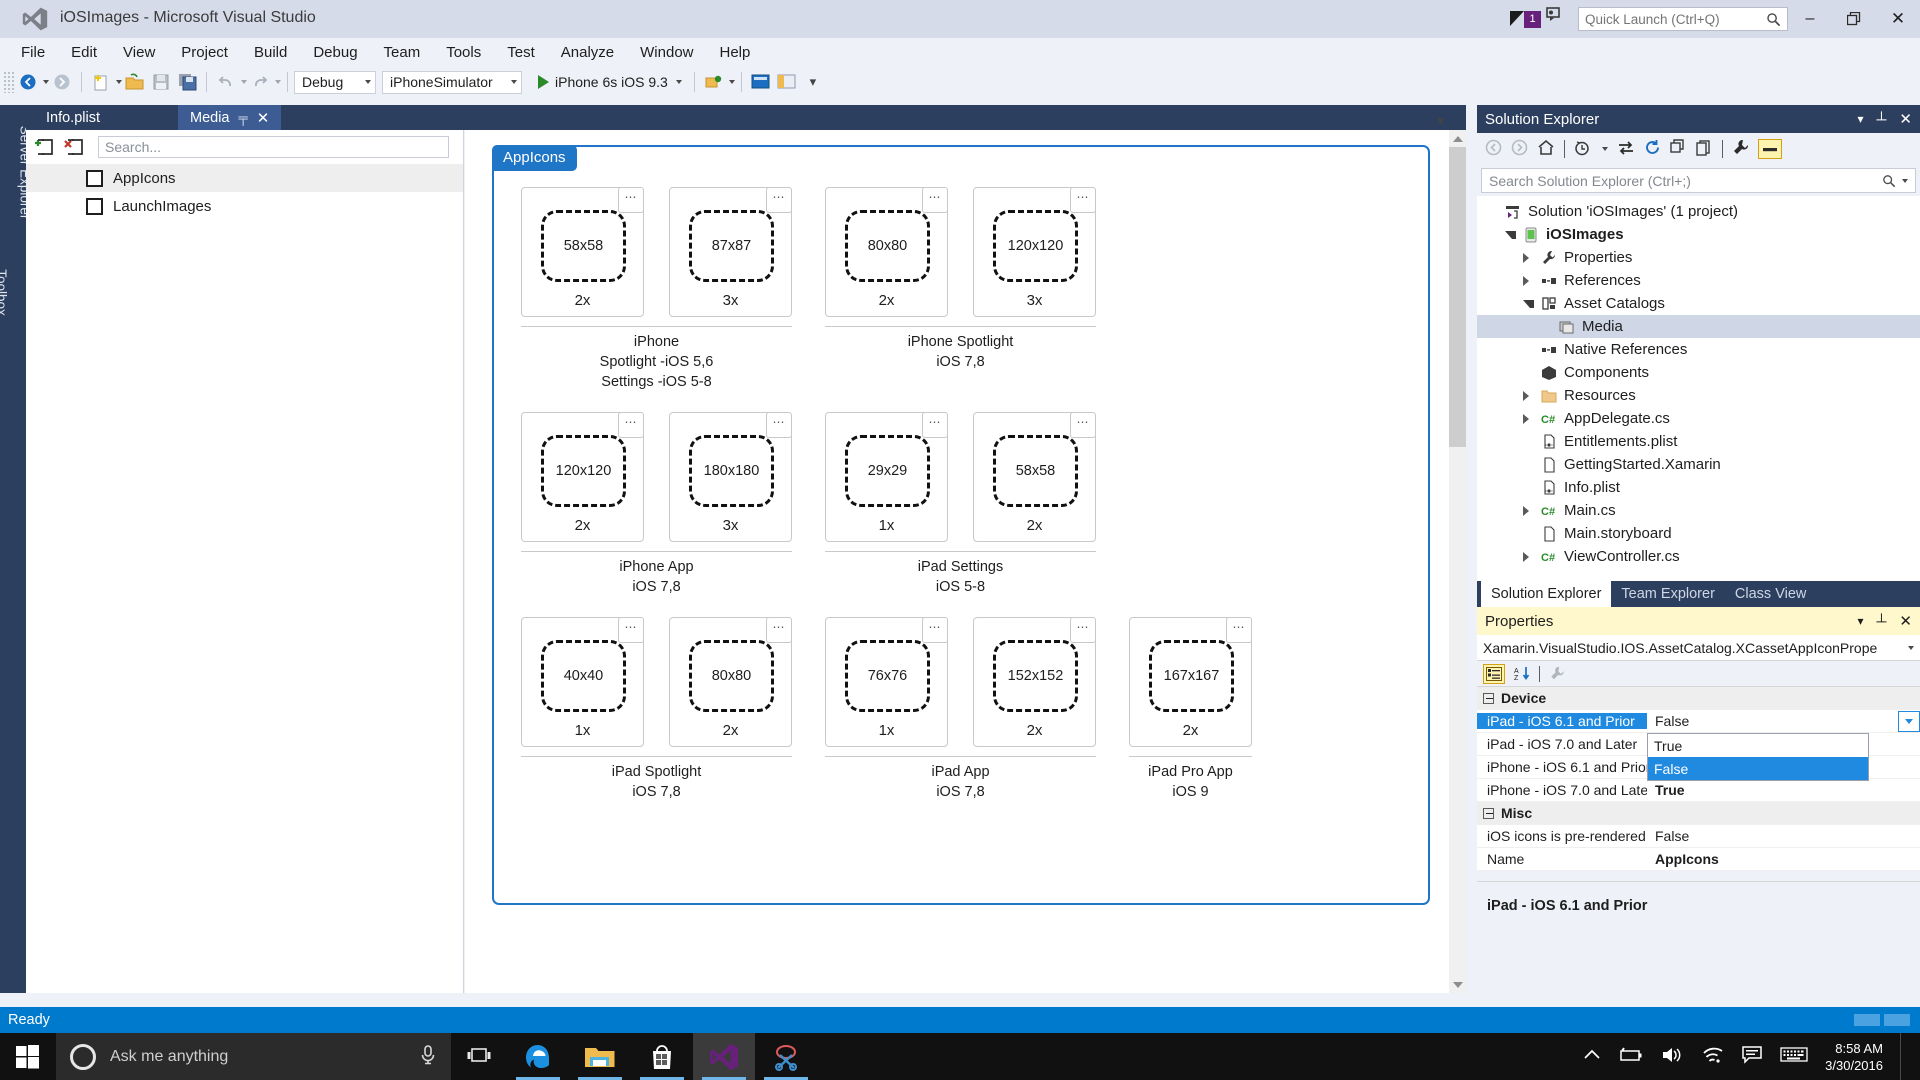  Describe the element at coordinates (139, 52) in the screenshot. I see `menu-view: View` at that location.